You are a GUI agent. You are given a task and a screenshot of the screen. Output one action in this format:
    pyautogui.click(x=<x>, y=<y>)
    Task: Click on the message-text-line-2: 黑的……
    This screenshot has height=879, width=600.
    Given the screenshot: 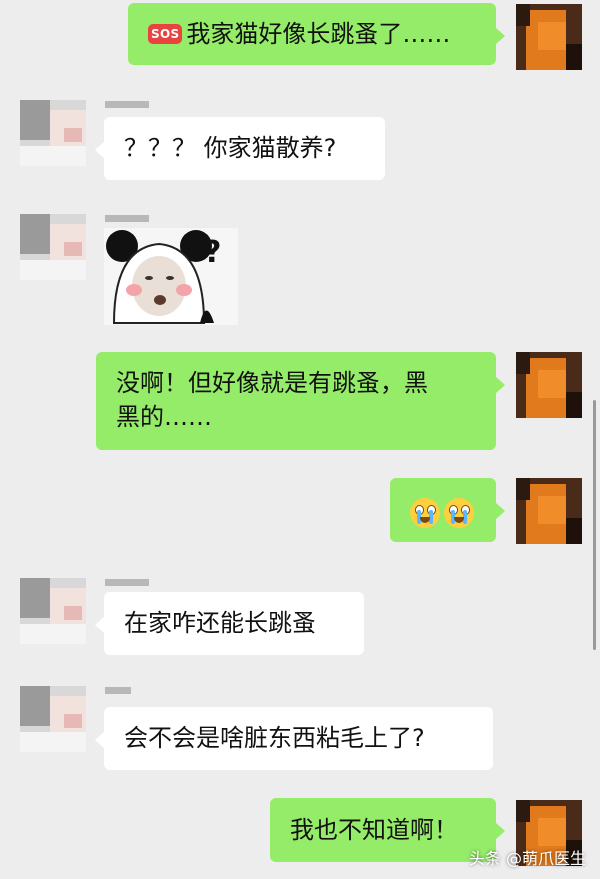 What is the action you would take?
    pyautogui.click(x=164, y=417)
    